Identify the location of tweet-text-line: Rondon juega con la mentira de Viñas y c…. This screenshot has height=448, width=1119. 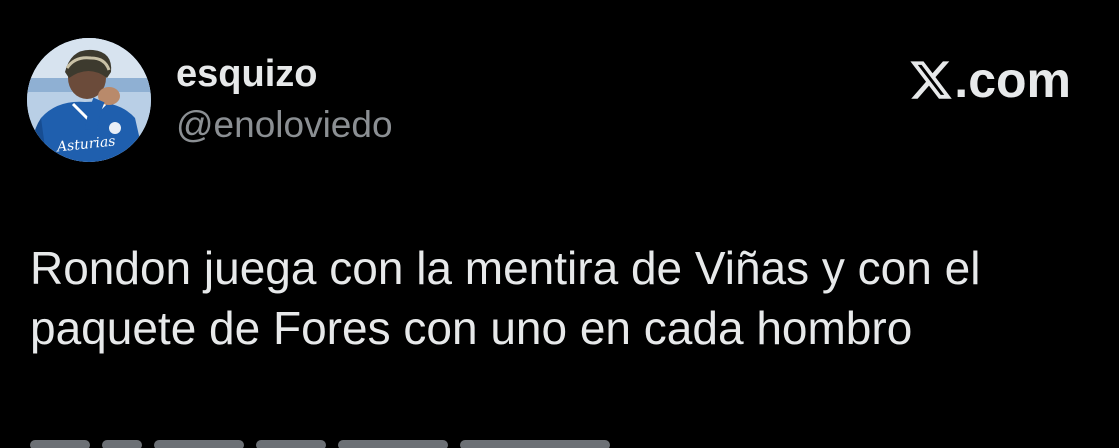
(505, 268).